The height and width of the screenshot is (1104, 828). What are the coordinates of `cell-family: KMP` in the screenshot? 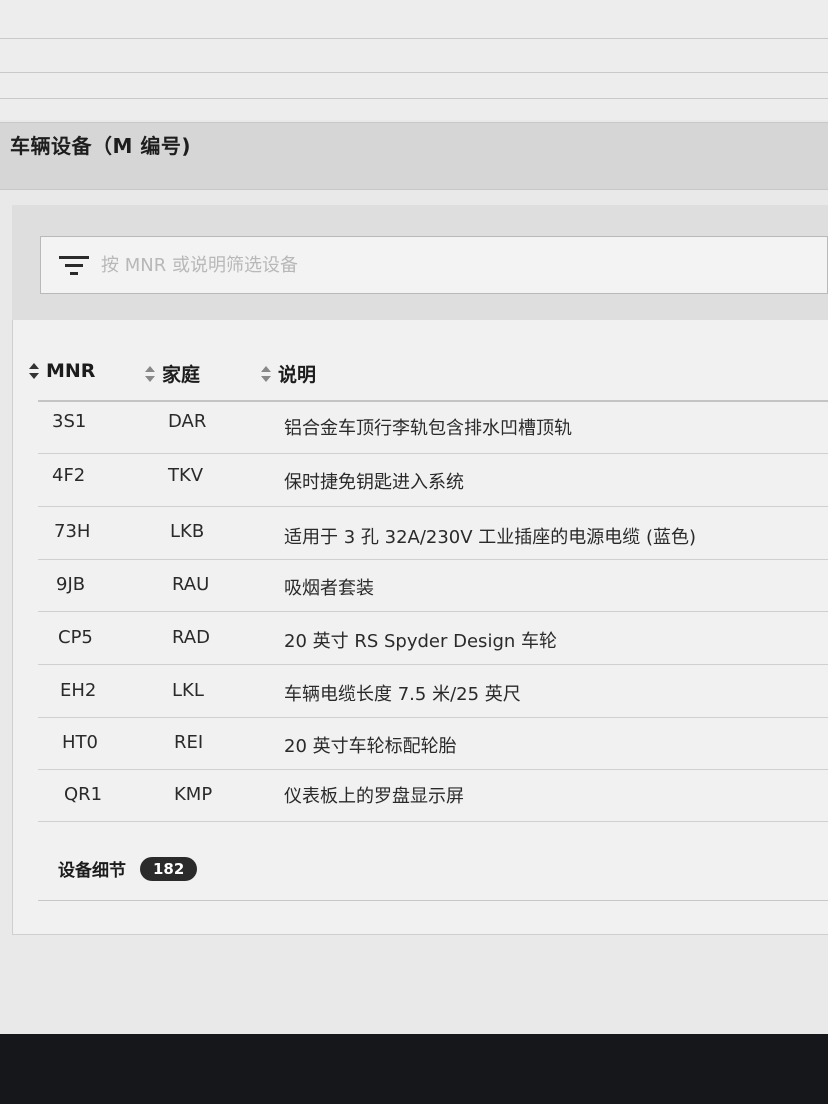 It's located at (193, 794).